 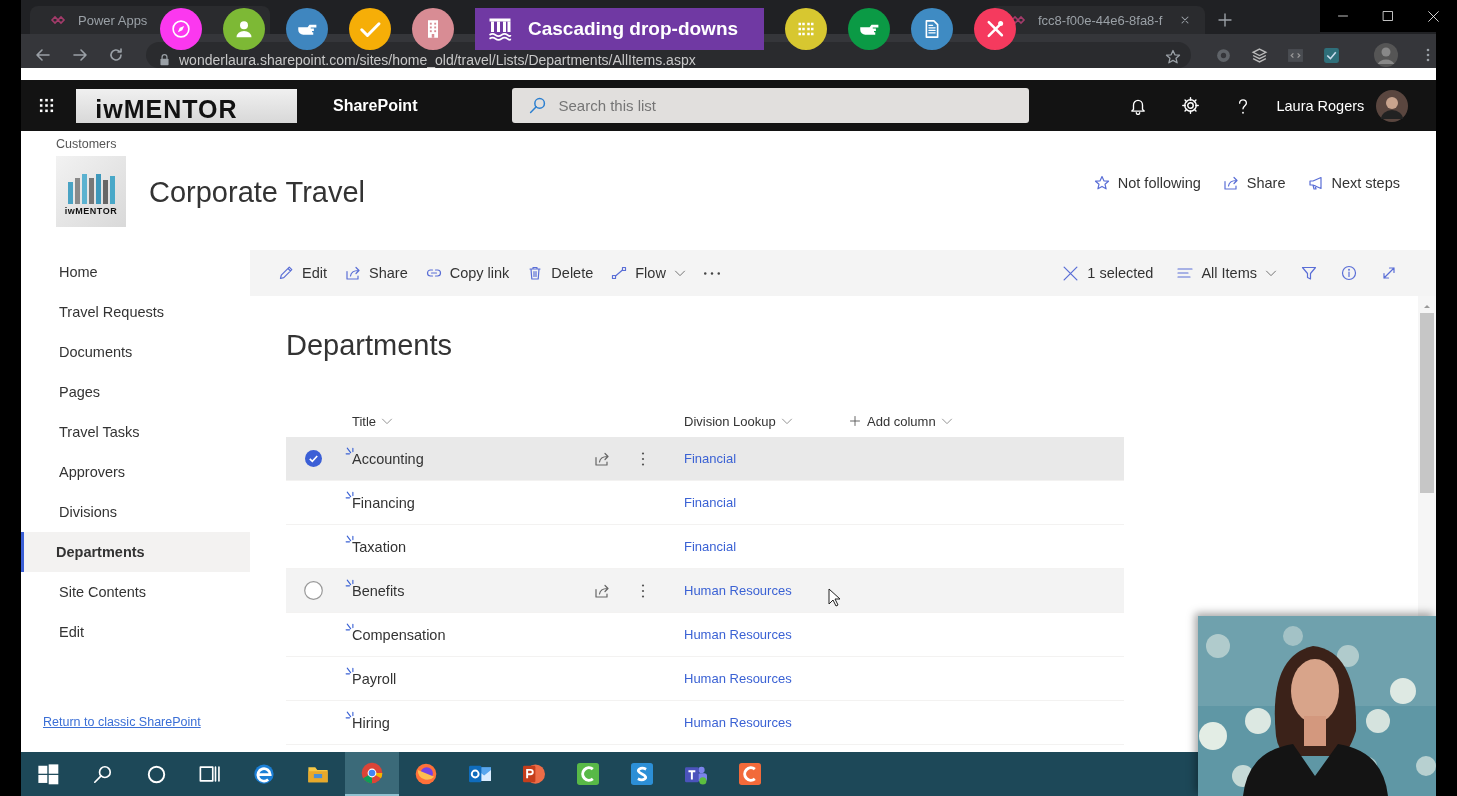 What do you see at coordinates (91, 210) in the screenshot?
I see `logo-text: iwMENTOR` at bounding box center [91, 210].